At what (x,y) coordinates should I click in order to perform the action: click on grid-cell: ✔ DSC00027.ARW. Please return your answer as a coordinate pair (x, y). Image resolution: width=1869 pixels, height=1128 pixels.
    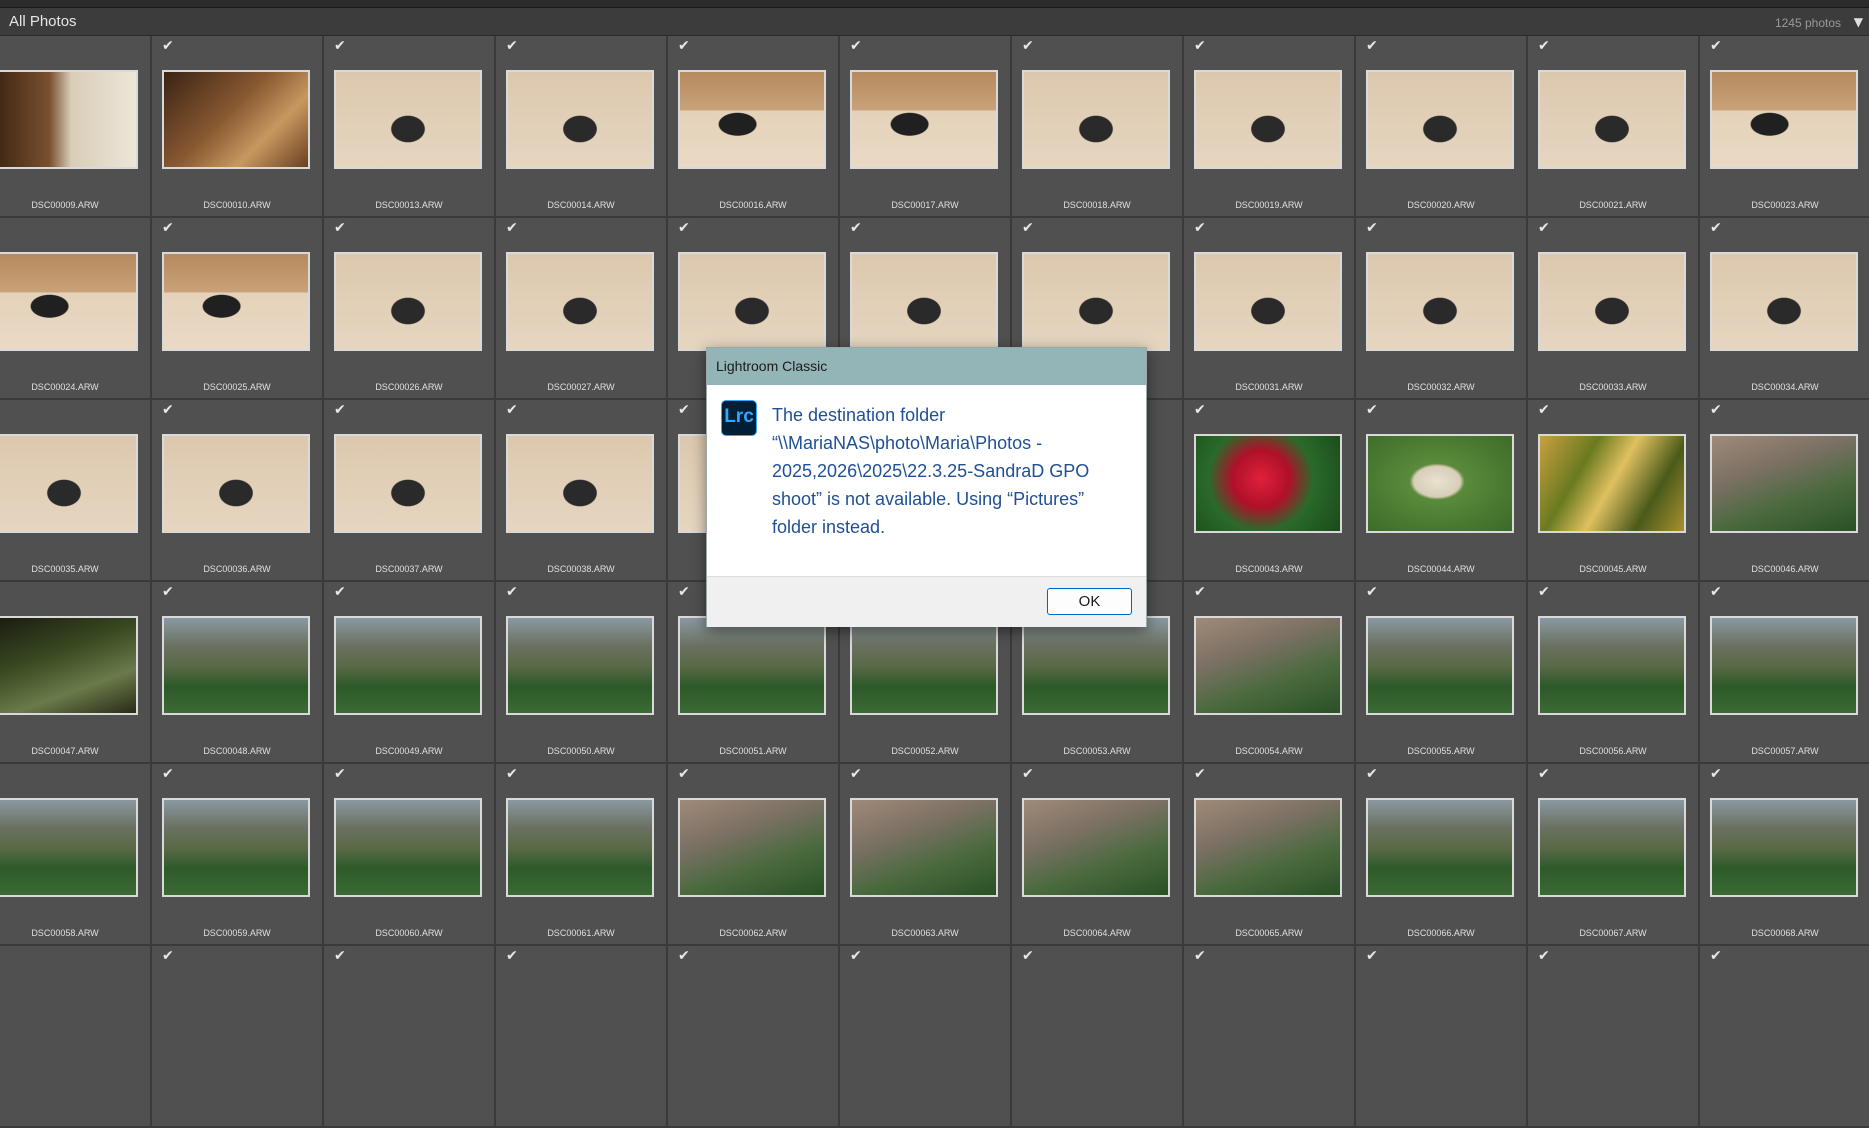
    Looking at the image, I should click on (582, 309).